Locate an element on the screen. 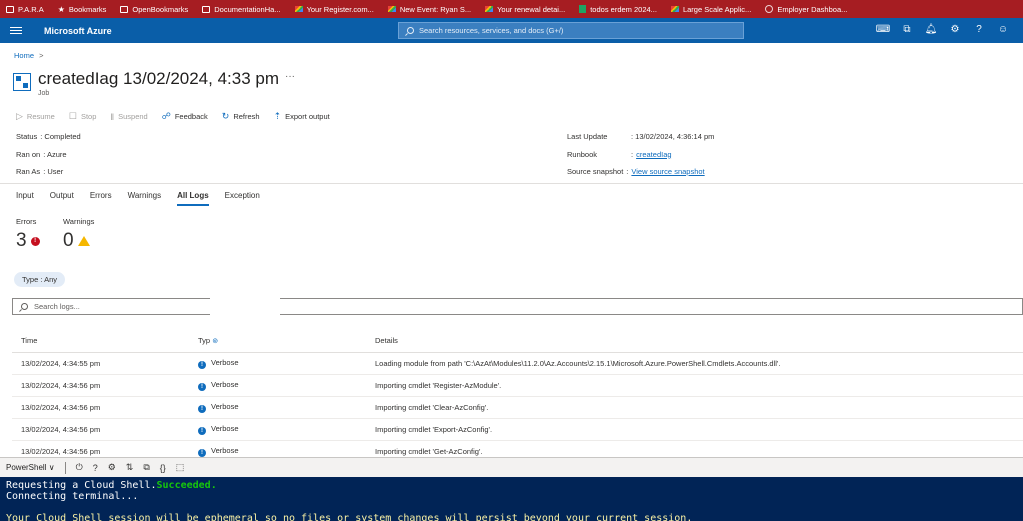  brand-title: Microsoft Azure is located at coordinates (78, 31).